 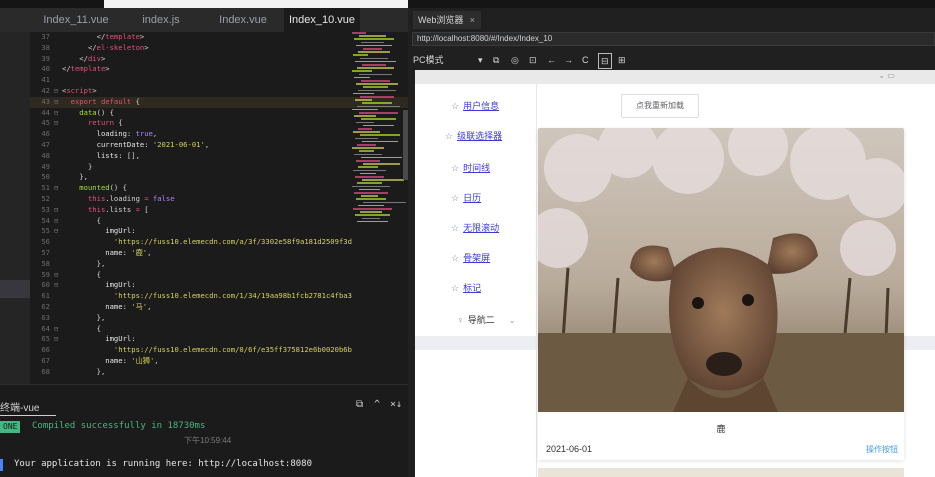 What do you see at coordinates (45, 242) in the screenshot?
I see `line-number: 56` at bounding box center [45, 242].